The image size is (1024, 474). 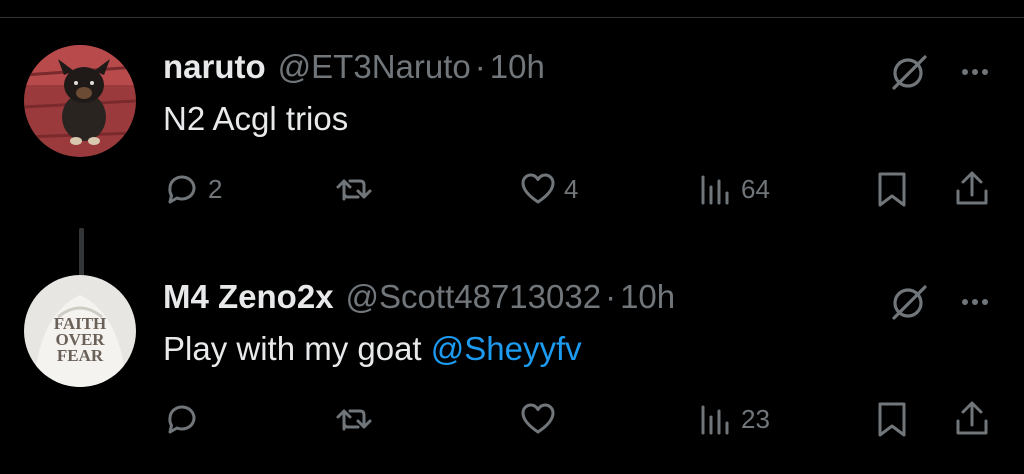 What do you see at coordinates (512, 17) in the screenshot?
I see `top-divider` at bounding box center [512, 17].